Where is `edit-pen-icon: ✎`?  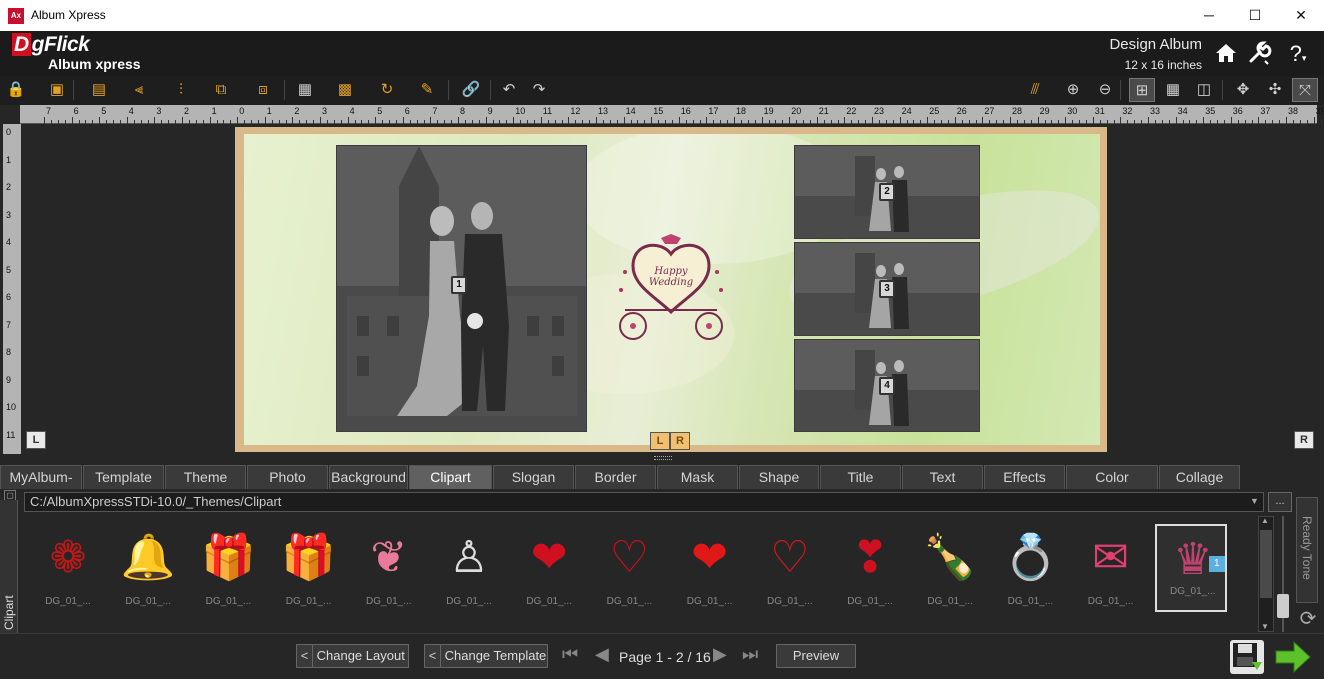
edit-pen-icon: ✎ is located at coordinates (427, 90).